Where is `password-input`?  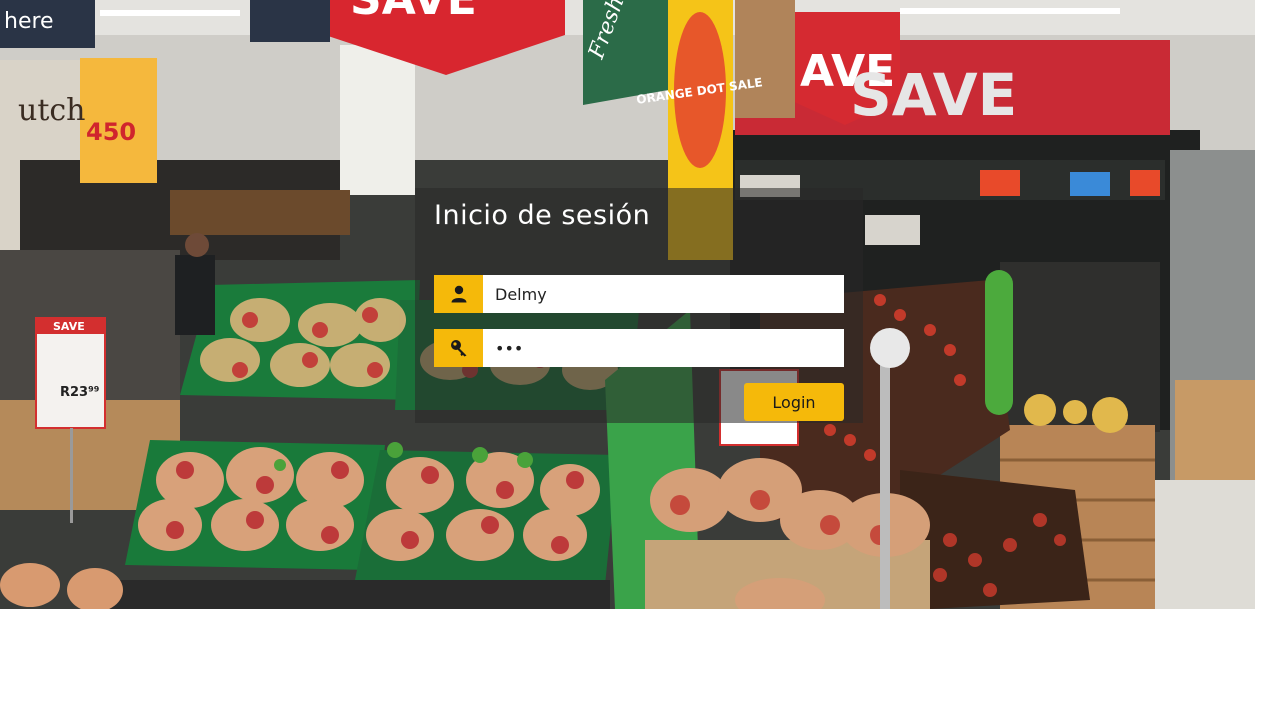
password-input is located at coordinates (663, 348).